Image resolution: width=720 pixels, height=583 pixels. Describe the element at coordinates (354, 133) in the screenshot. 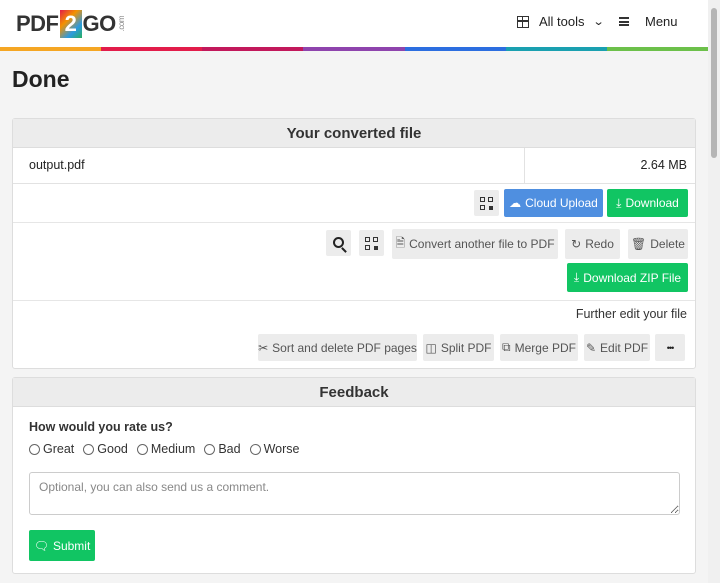

I see `converted-file-heading: Your converted file` at that location.